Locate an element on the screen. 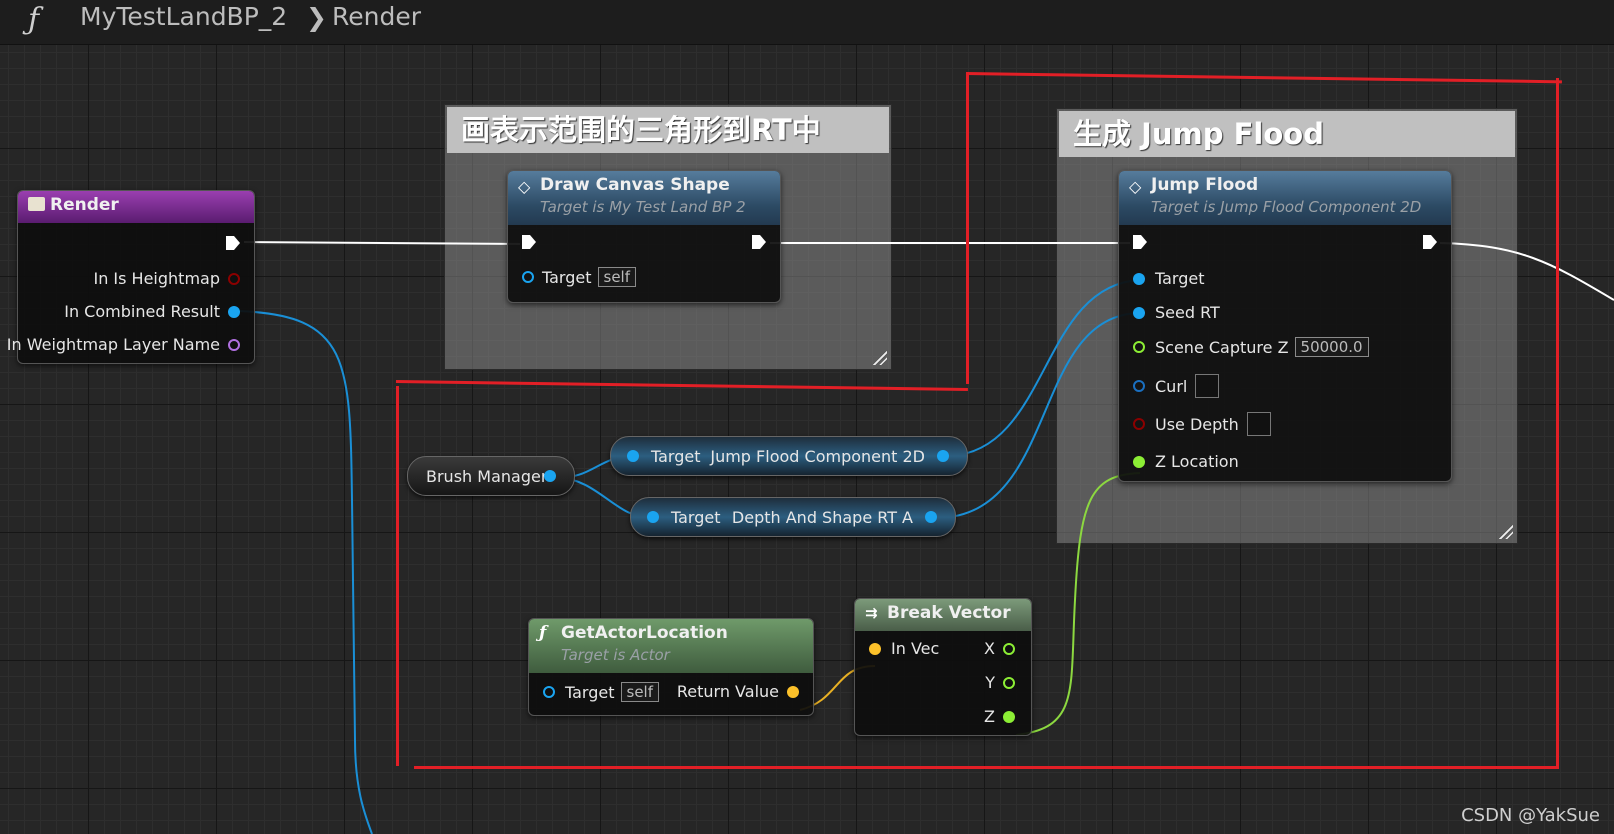 The image size is (1614, 834). scene-capture-z-pin: Scene Capture Z 50000.0 is located at coordinates (1251, 347).